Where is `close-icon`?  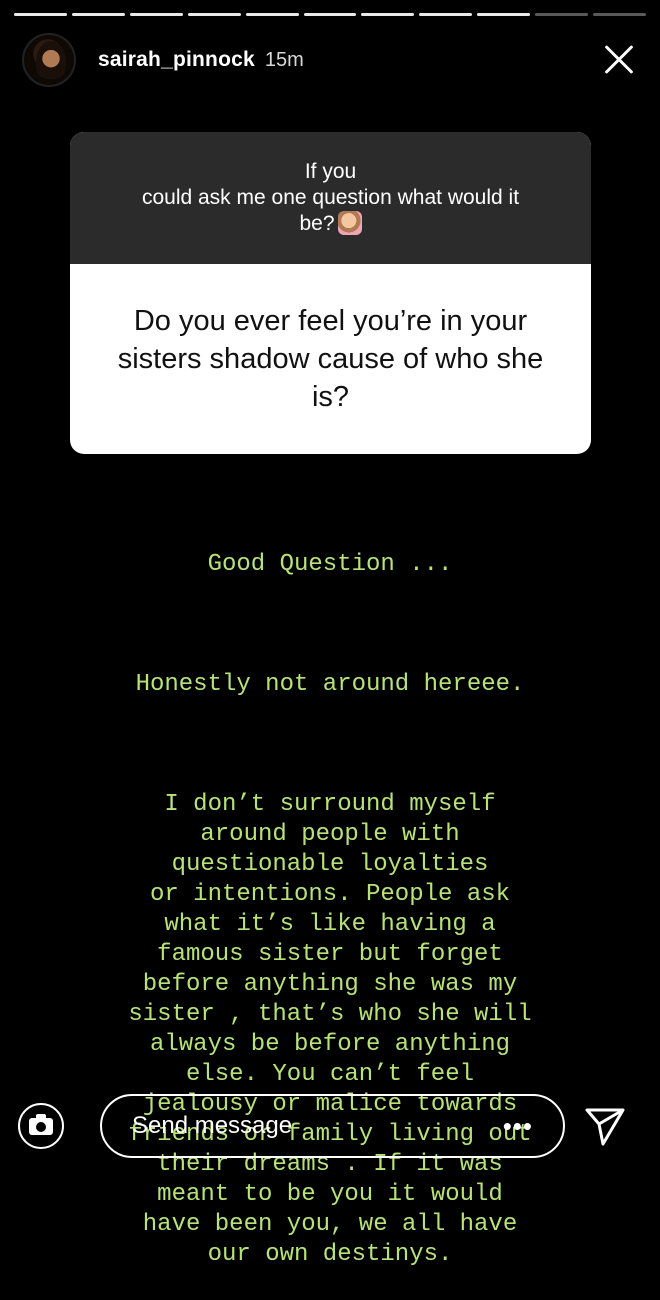 close-icon is located at coordinates (618, 60).